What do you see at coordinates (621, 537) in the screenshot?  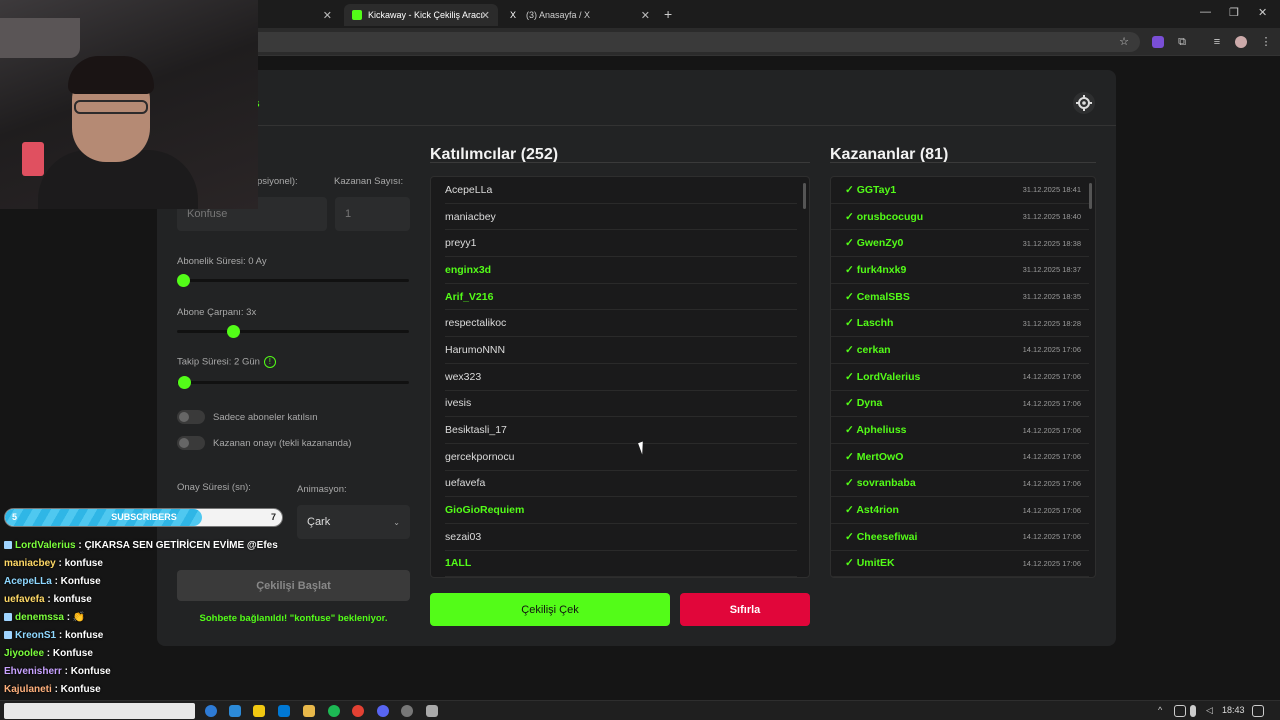 I see `participant-row: sezai03` at bounding box center [621, 537].